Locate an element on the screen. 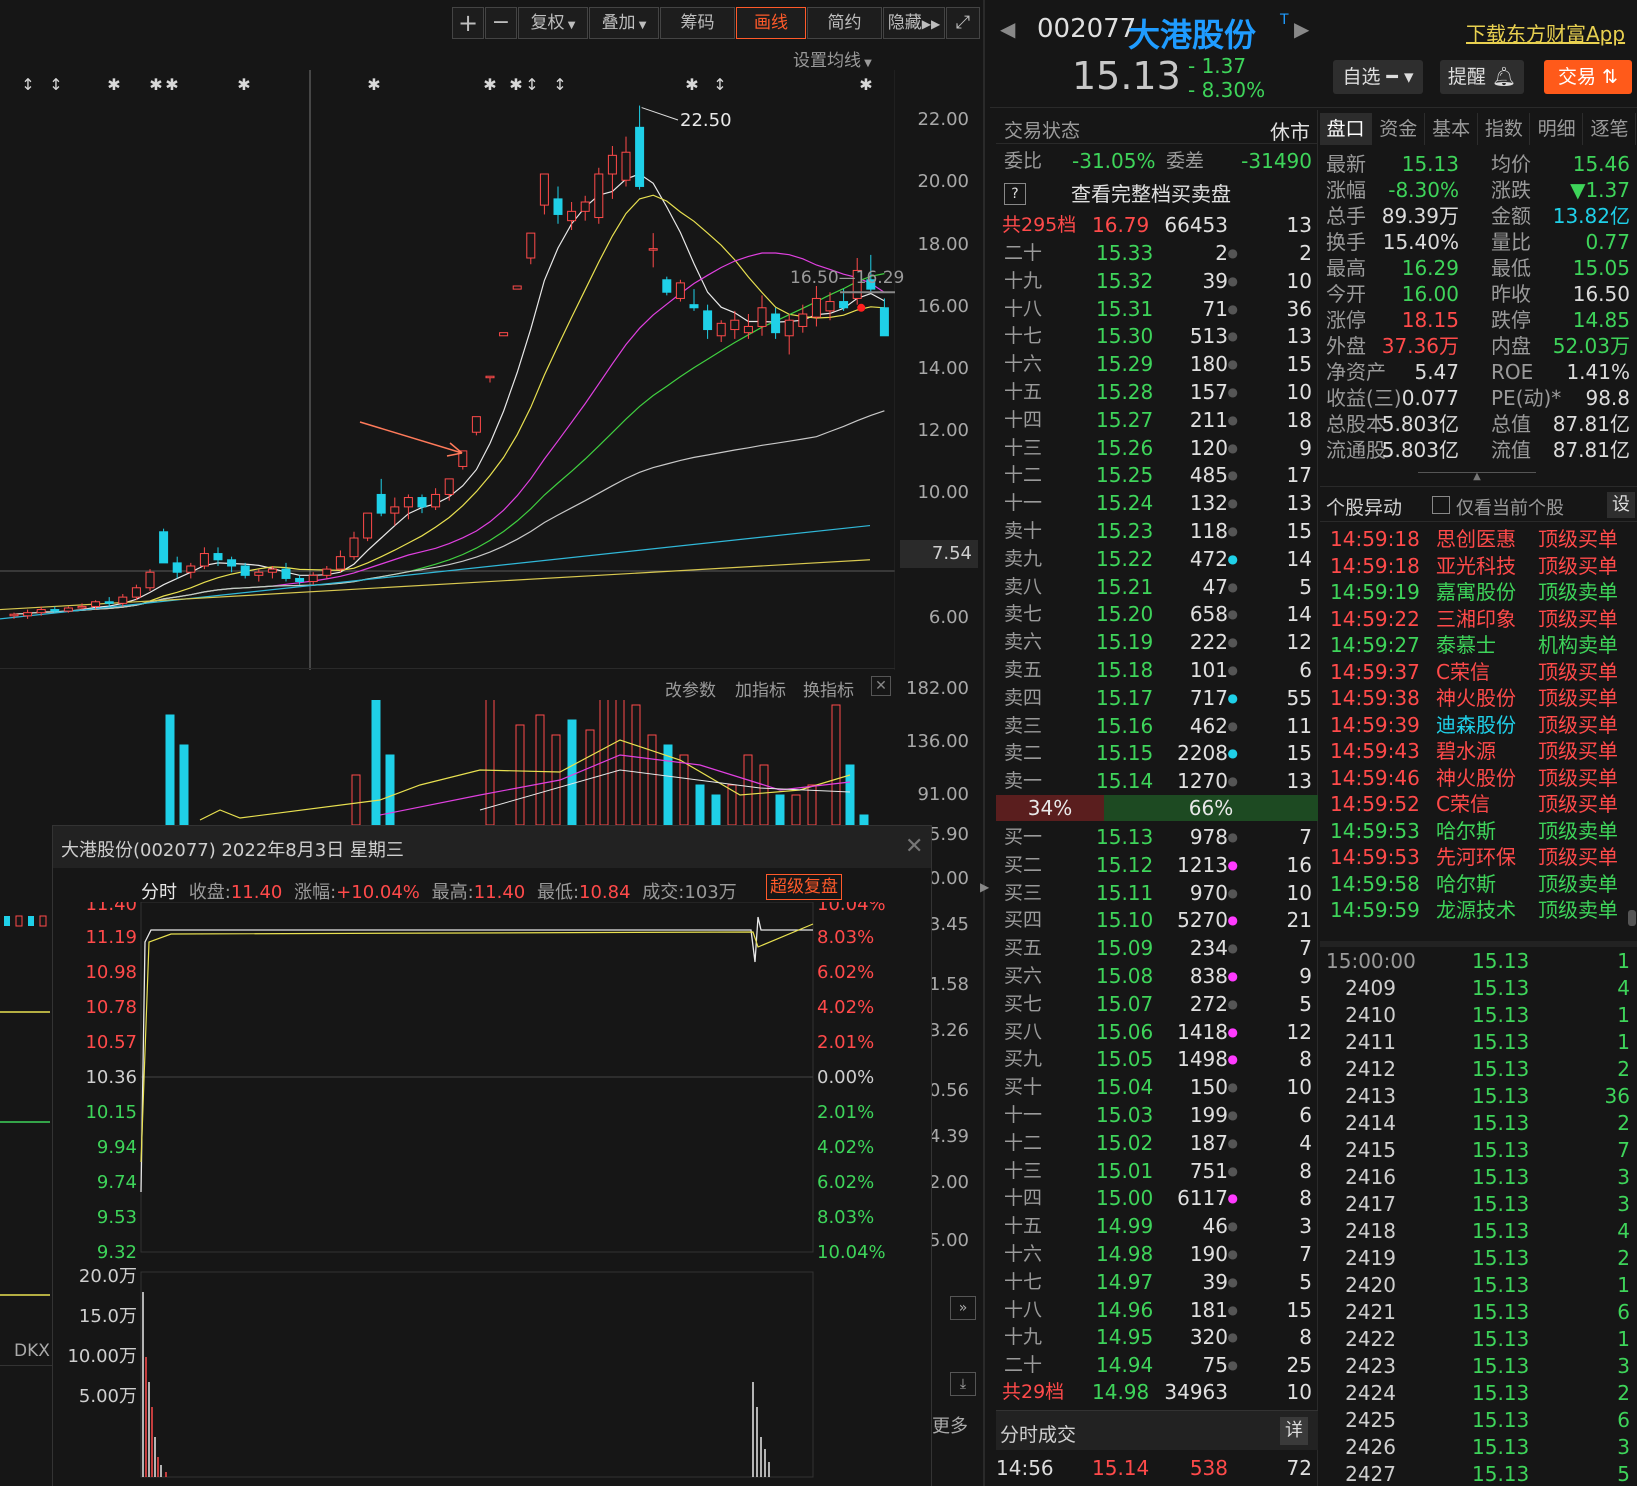  sell-row: 十一 15.24 132 ● 13 is located at coordinates (1157, 503).